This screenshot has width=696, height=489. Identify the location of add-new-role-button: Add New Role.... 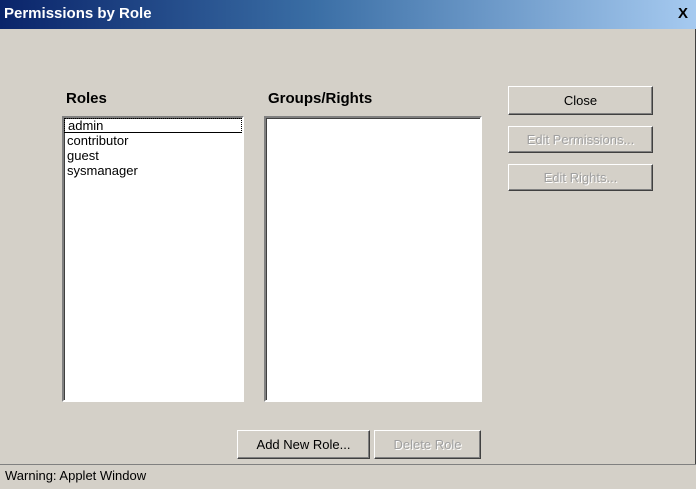
(303, 444).